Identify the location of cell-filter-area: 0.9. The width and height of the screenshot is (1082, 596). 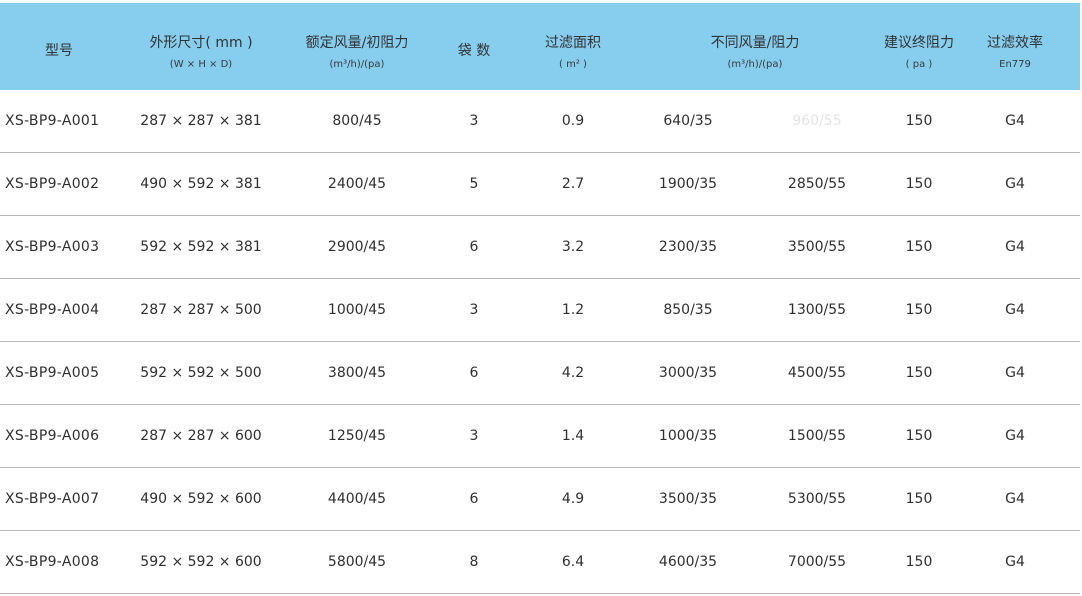
(573, 121).